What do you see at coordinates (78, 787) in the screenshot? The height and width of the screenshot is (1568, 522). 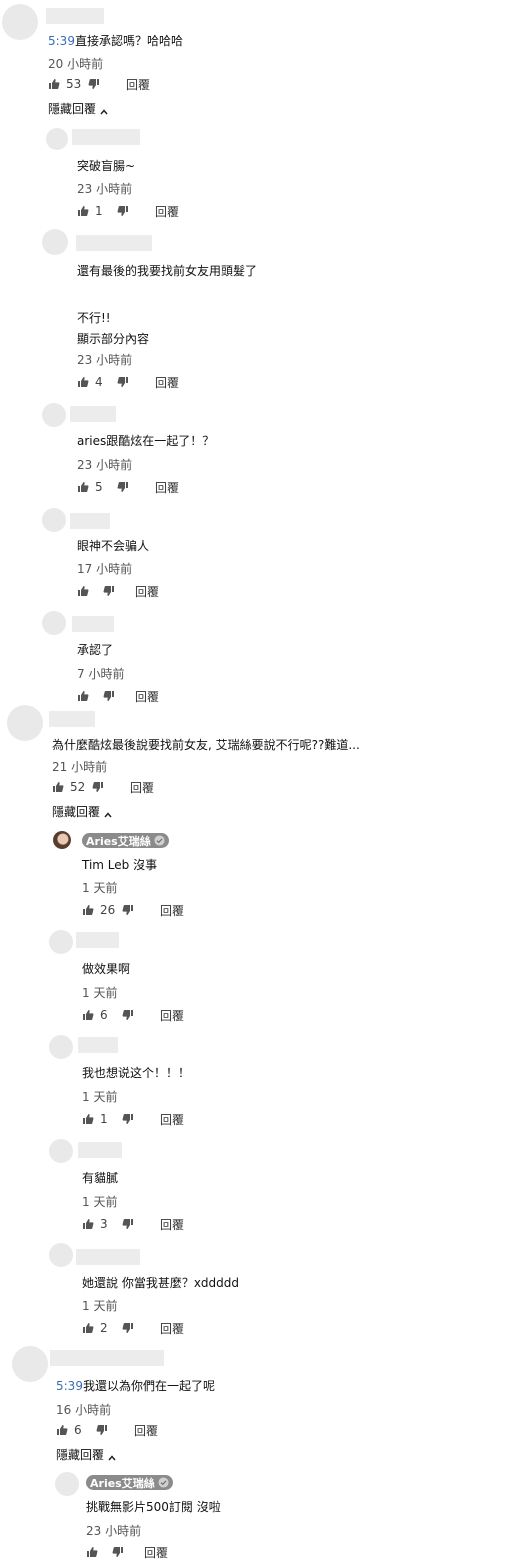 I see `like-count: 52` at bounding box center [78, 787].